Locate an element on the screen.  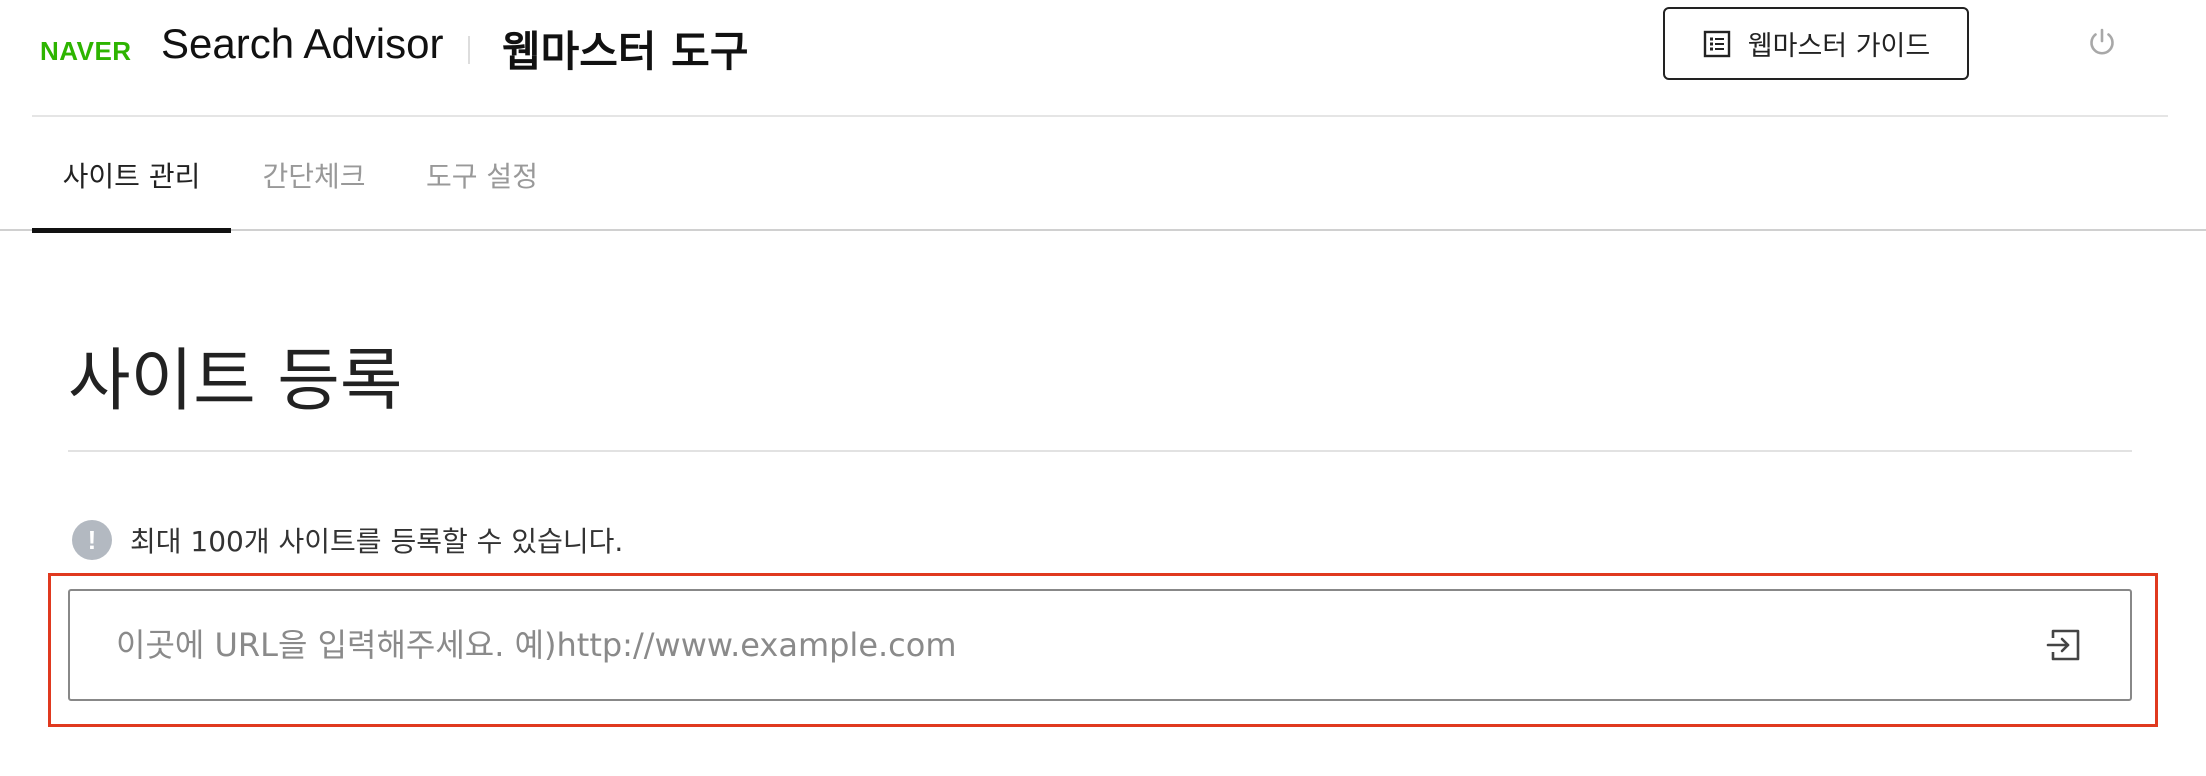
power-icon is located at coordinates (2102, 44).